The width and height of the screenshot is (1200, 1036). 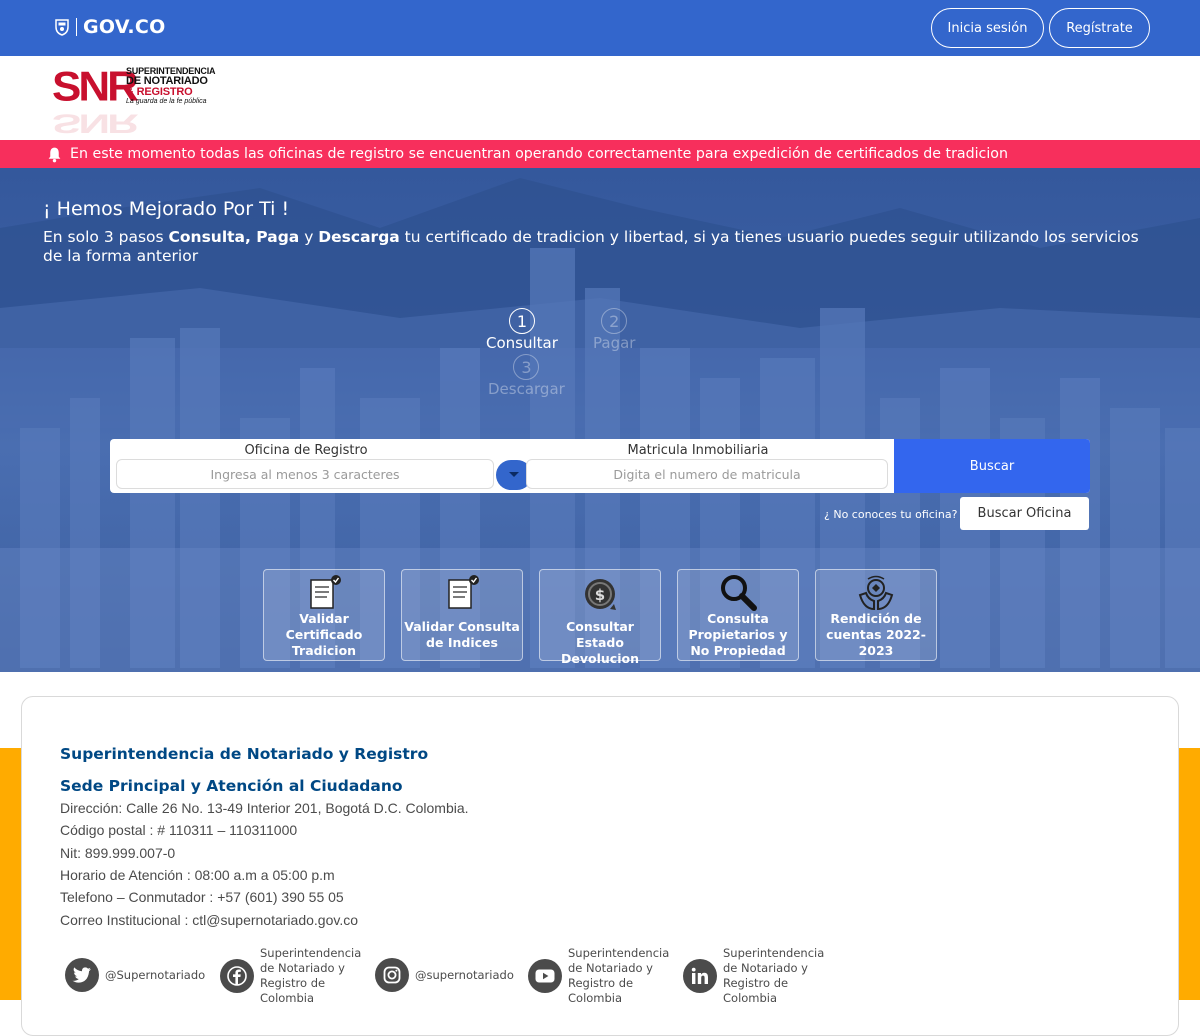 I want to click on money-refund-icon: $, so click(x=600, y=593).